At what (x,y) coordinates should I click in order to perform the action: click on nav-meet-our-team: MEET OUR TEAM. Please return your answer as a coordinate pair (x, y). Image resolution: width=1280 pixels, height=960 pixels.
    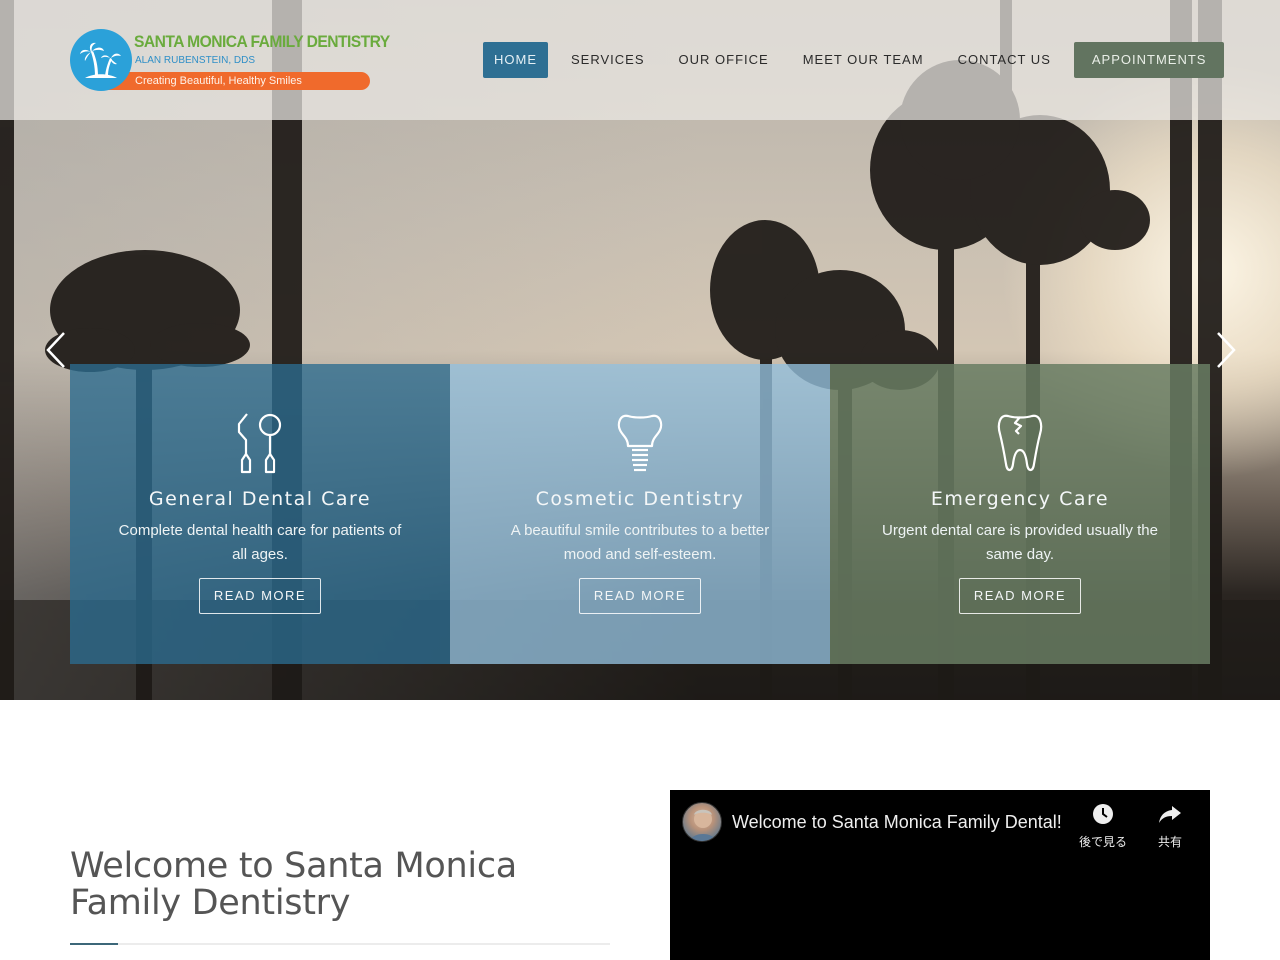
    Looking at the image, I should click on (863, 60).